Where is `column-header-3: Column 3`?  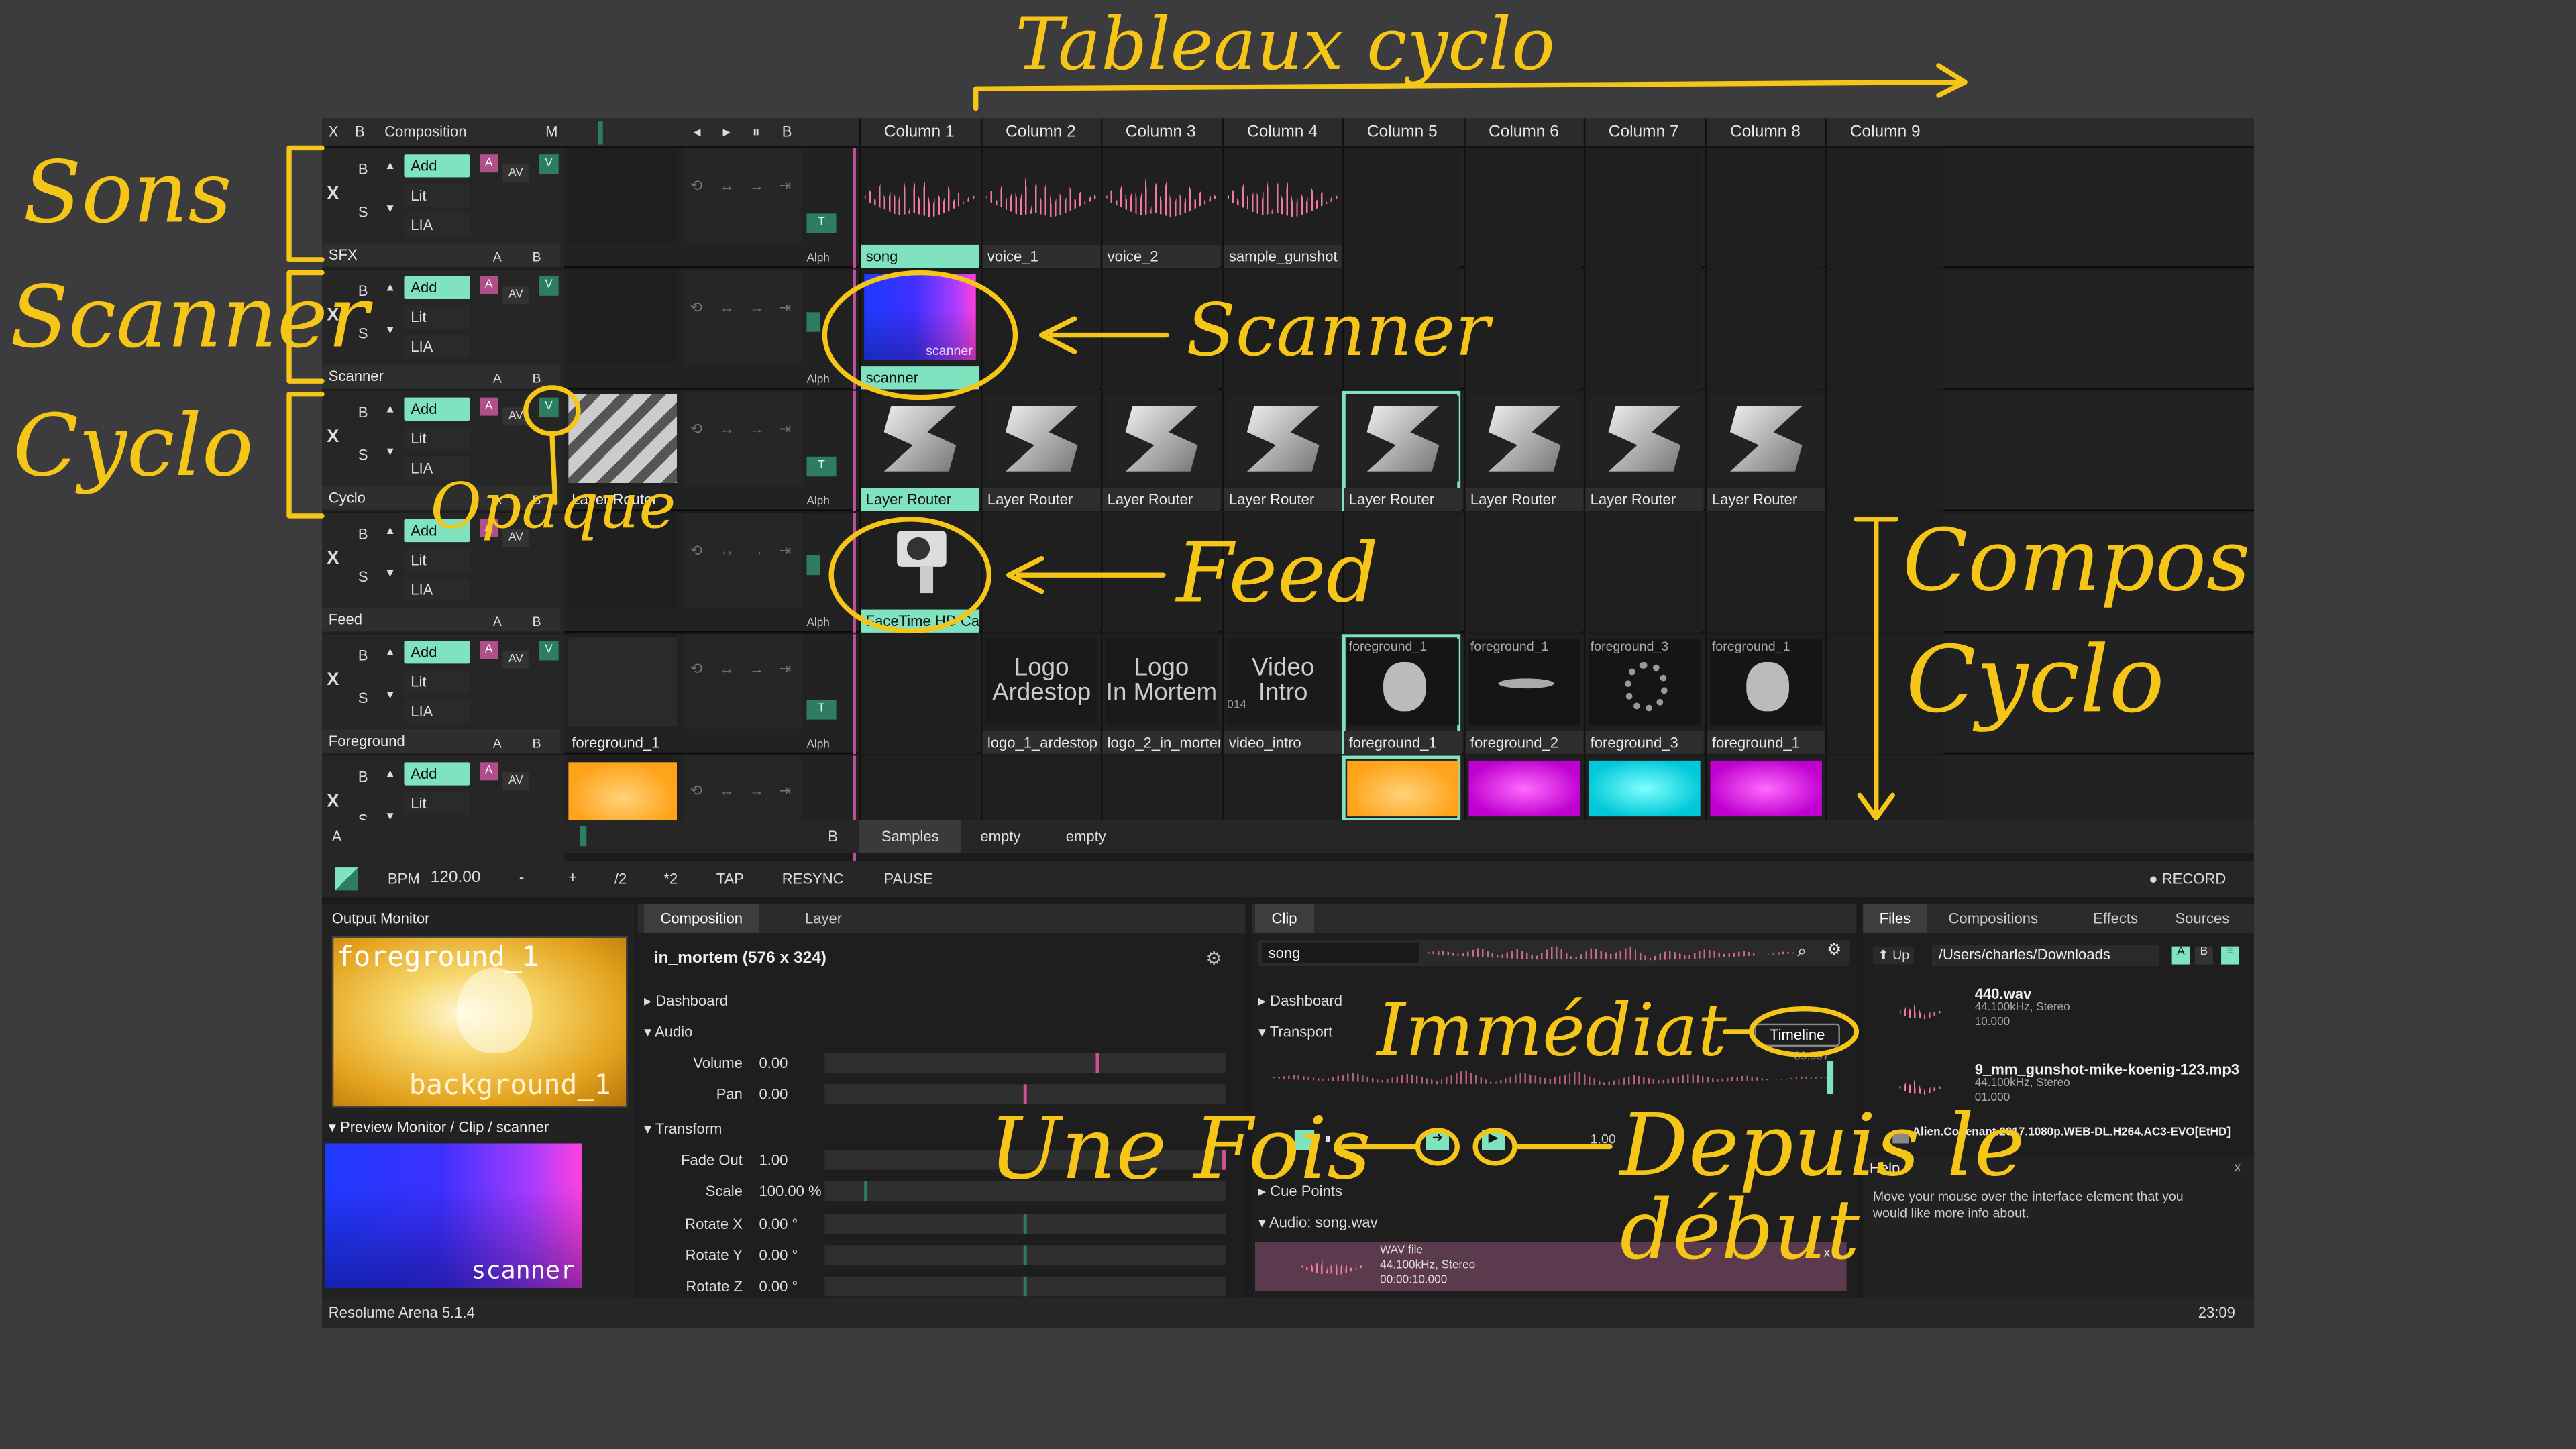
column-header-3: Column 3 is located at coordinates (1159, 133).